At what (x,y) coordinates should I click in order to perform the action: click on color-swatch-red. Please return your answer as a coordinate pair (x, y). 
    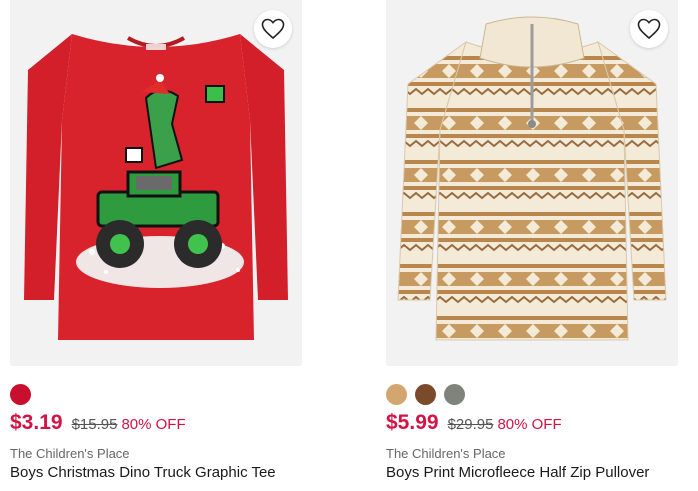
    Looking at the image, I should click on (20, 394).